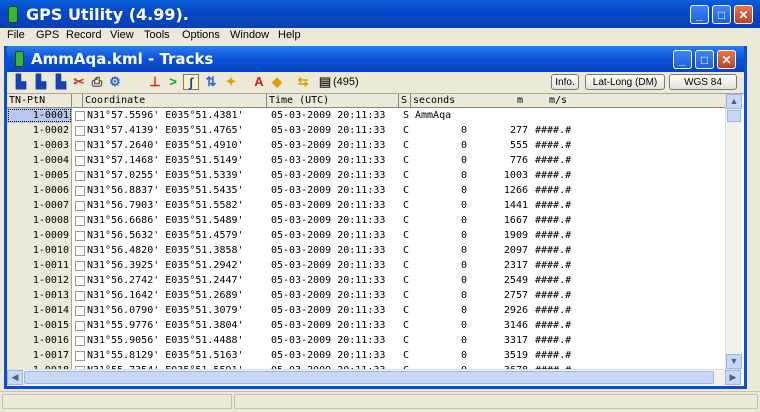 This screenshot has width=760, height=412. Describe the element at coordinates (734, 101) in the screenshot. I see `scroll-up-arrow: ▲` at that location.